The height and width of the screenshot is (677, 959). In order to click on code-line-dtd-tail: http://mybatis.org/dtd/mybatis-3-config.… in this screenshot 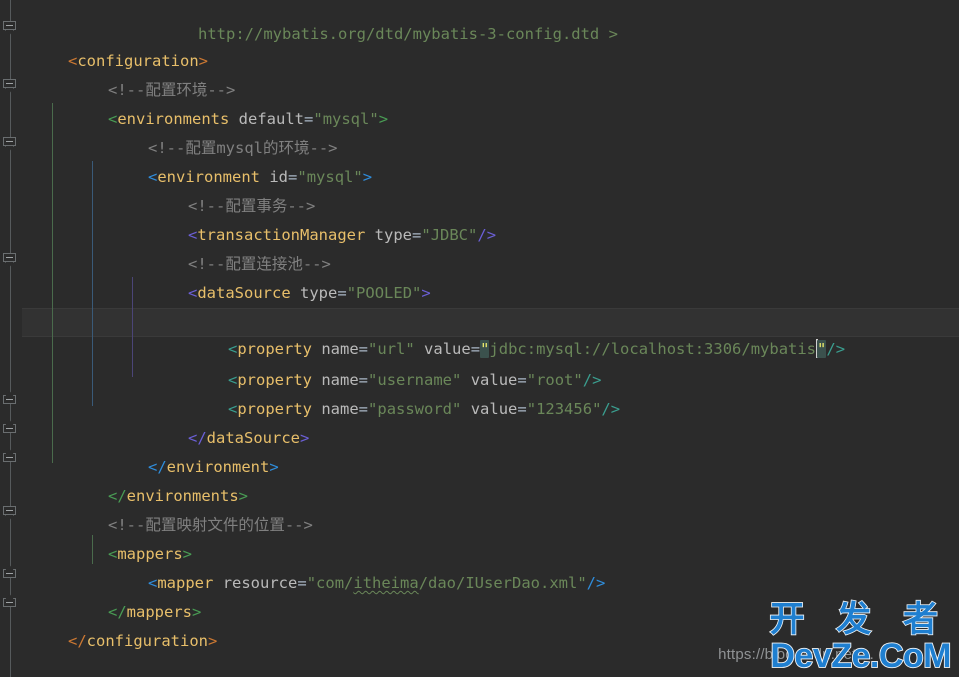, I will do `click(479, 21)`.